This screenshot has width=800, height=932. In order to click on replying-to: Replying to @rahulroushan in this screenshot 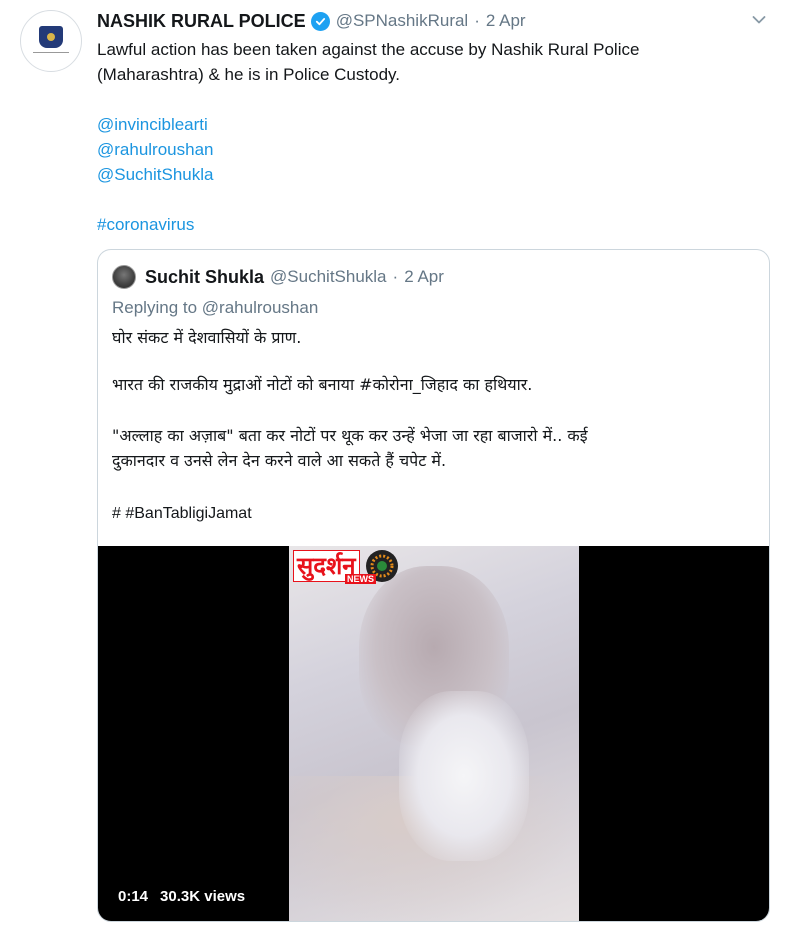, I will do `click(215, 308)`.